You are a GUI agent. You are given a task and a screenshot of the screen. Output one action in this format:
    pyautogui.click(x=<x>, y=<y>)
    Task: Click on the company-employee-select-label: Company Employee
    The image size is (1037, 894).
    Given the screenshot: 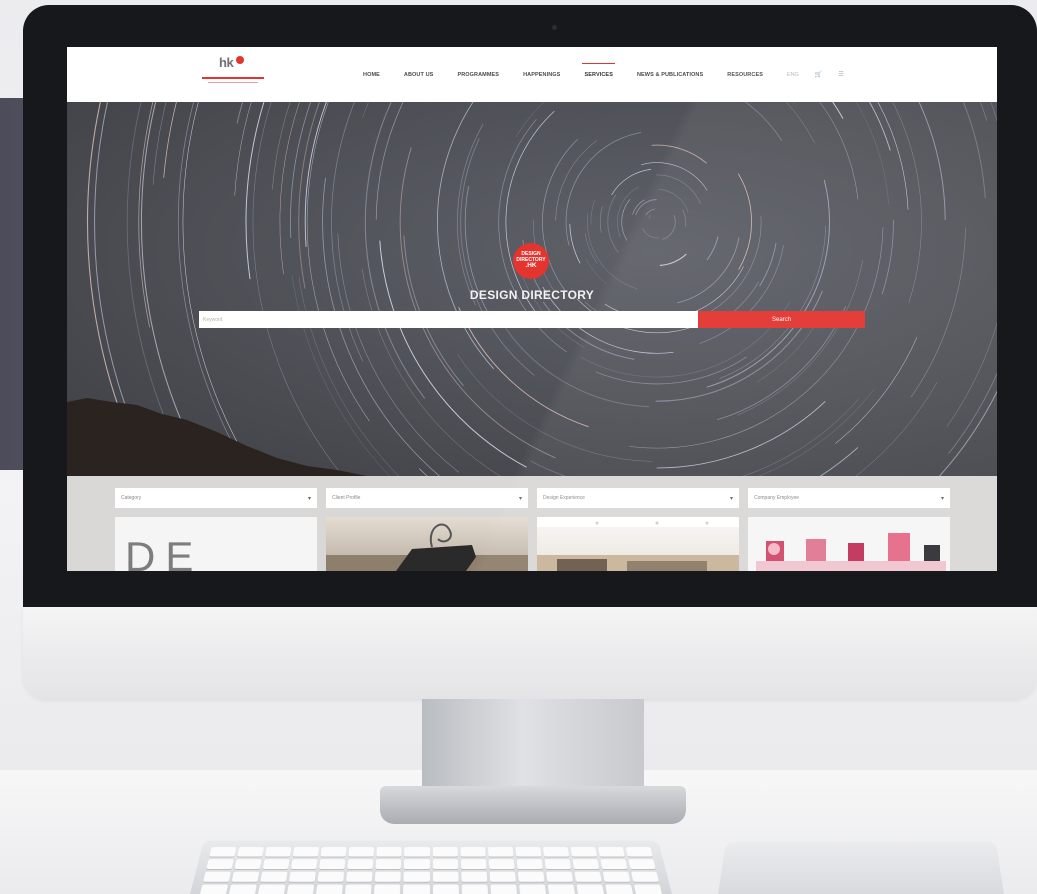 What is the action you would take?
    pyautogui.click(x=777, y=498)
    